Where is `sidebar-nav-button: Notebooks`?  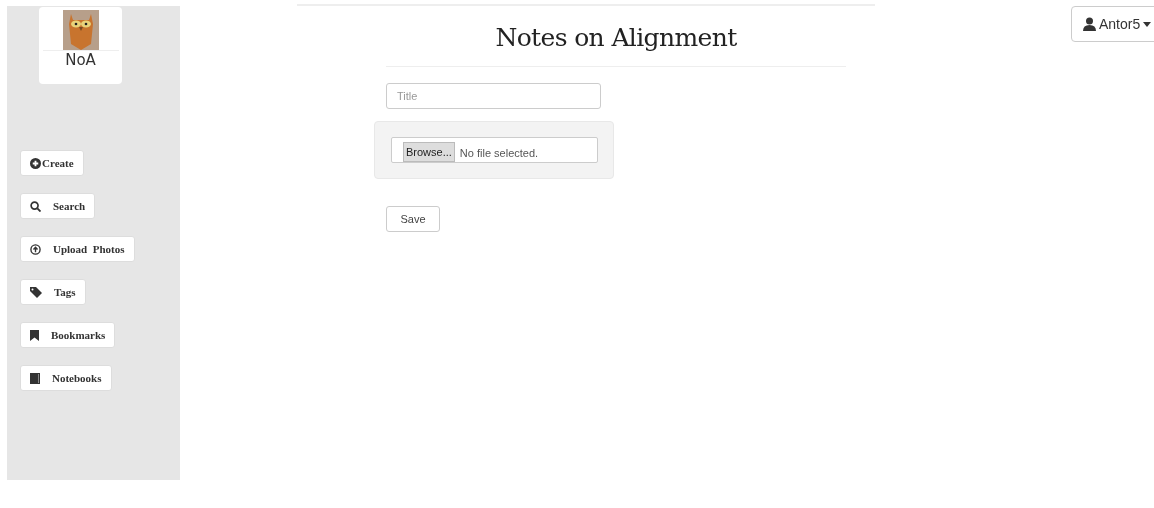
sidebar-nav-button: Notebooks is located at coordinates (66, 378).